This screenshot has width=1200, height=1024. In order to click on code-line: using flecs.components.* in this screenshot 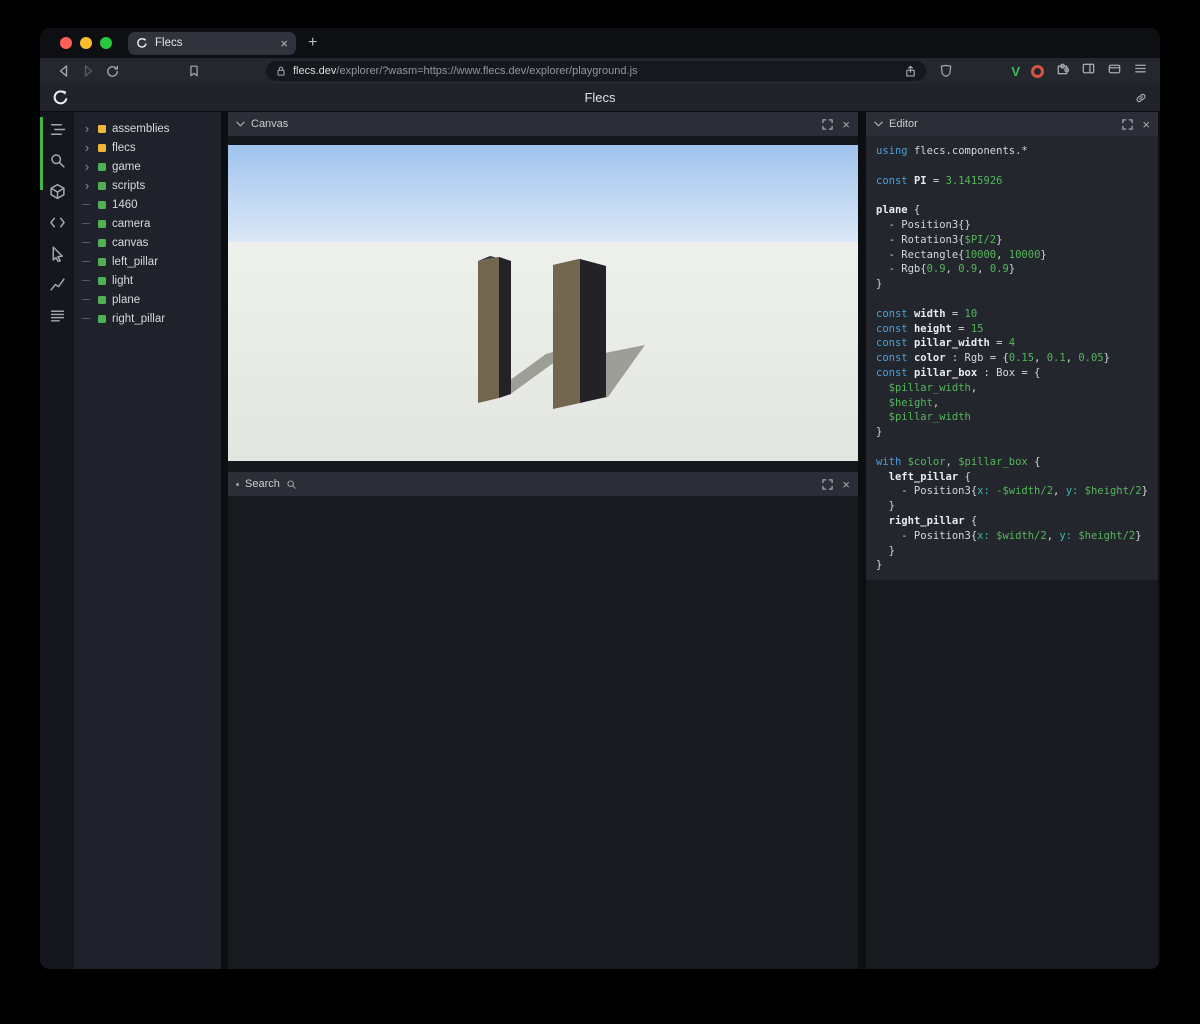, I will do `click(952, 151)`.